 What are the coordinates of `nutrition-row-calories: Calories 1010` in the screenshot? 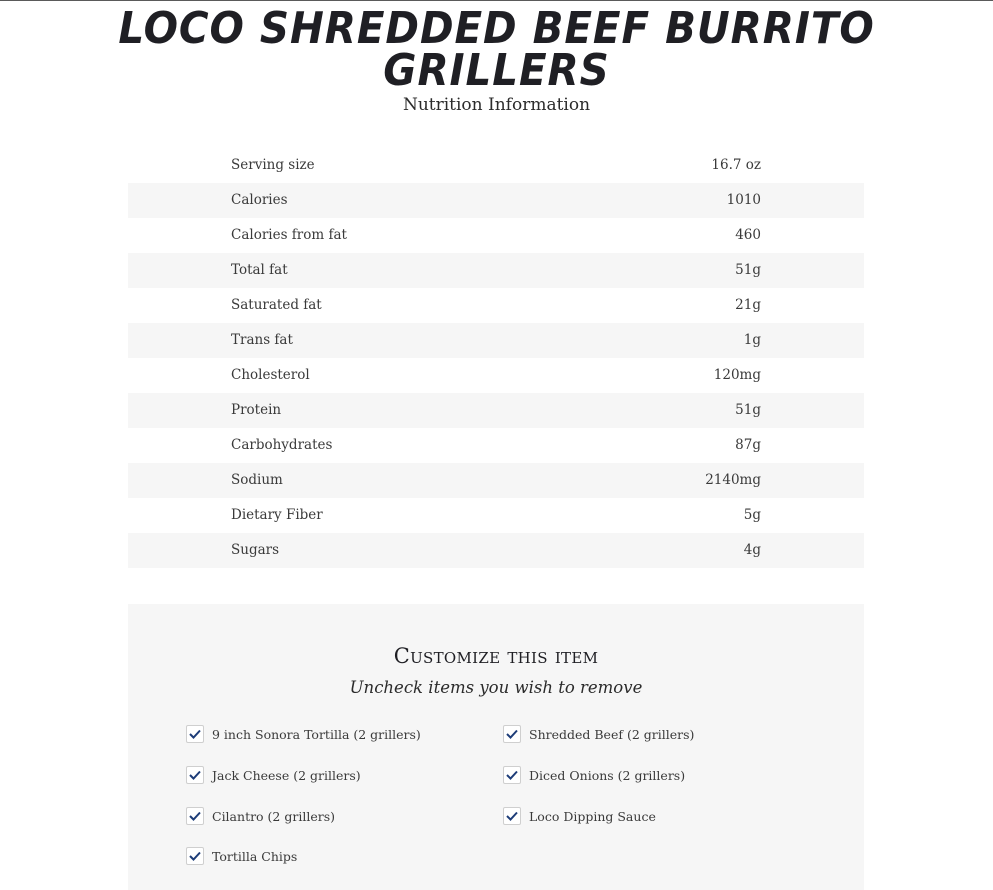 It's located at (496, 200).